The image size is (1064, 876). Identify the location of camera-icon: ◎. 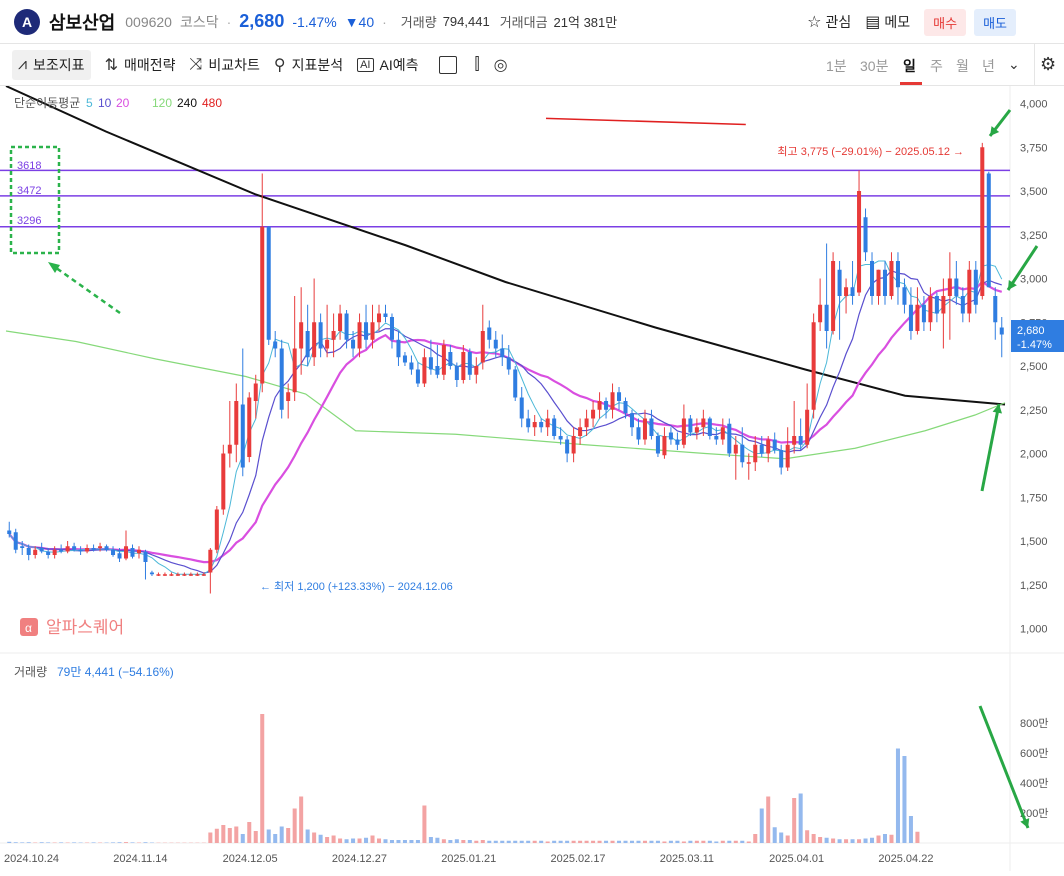
(504, 65).